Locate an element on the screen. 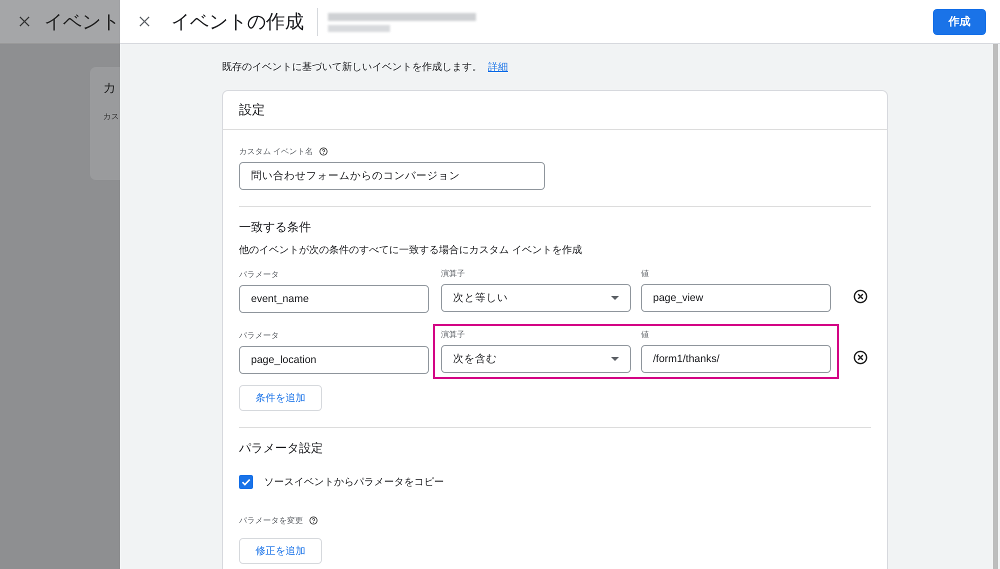  field-label: パラメータを変更 is located at coordinates (271, 520).